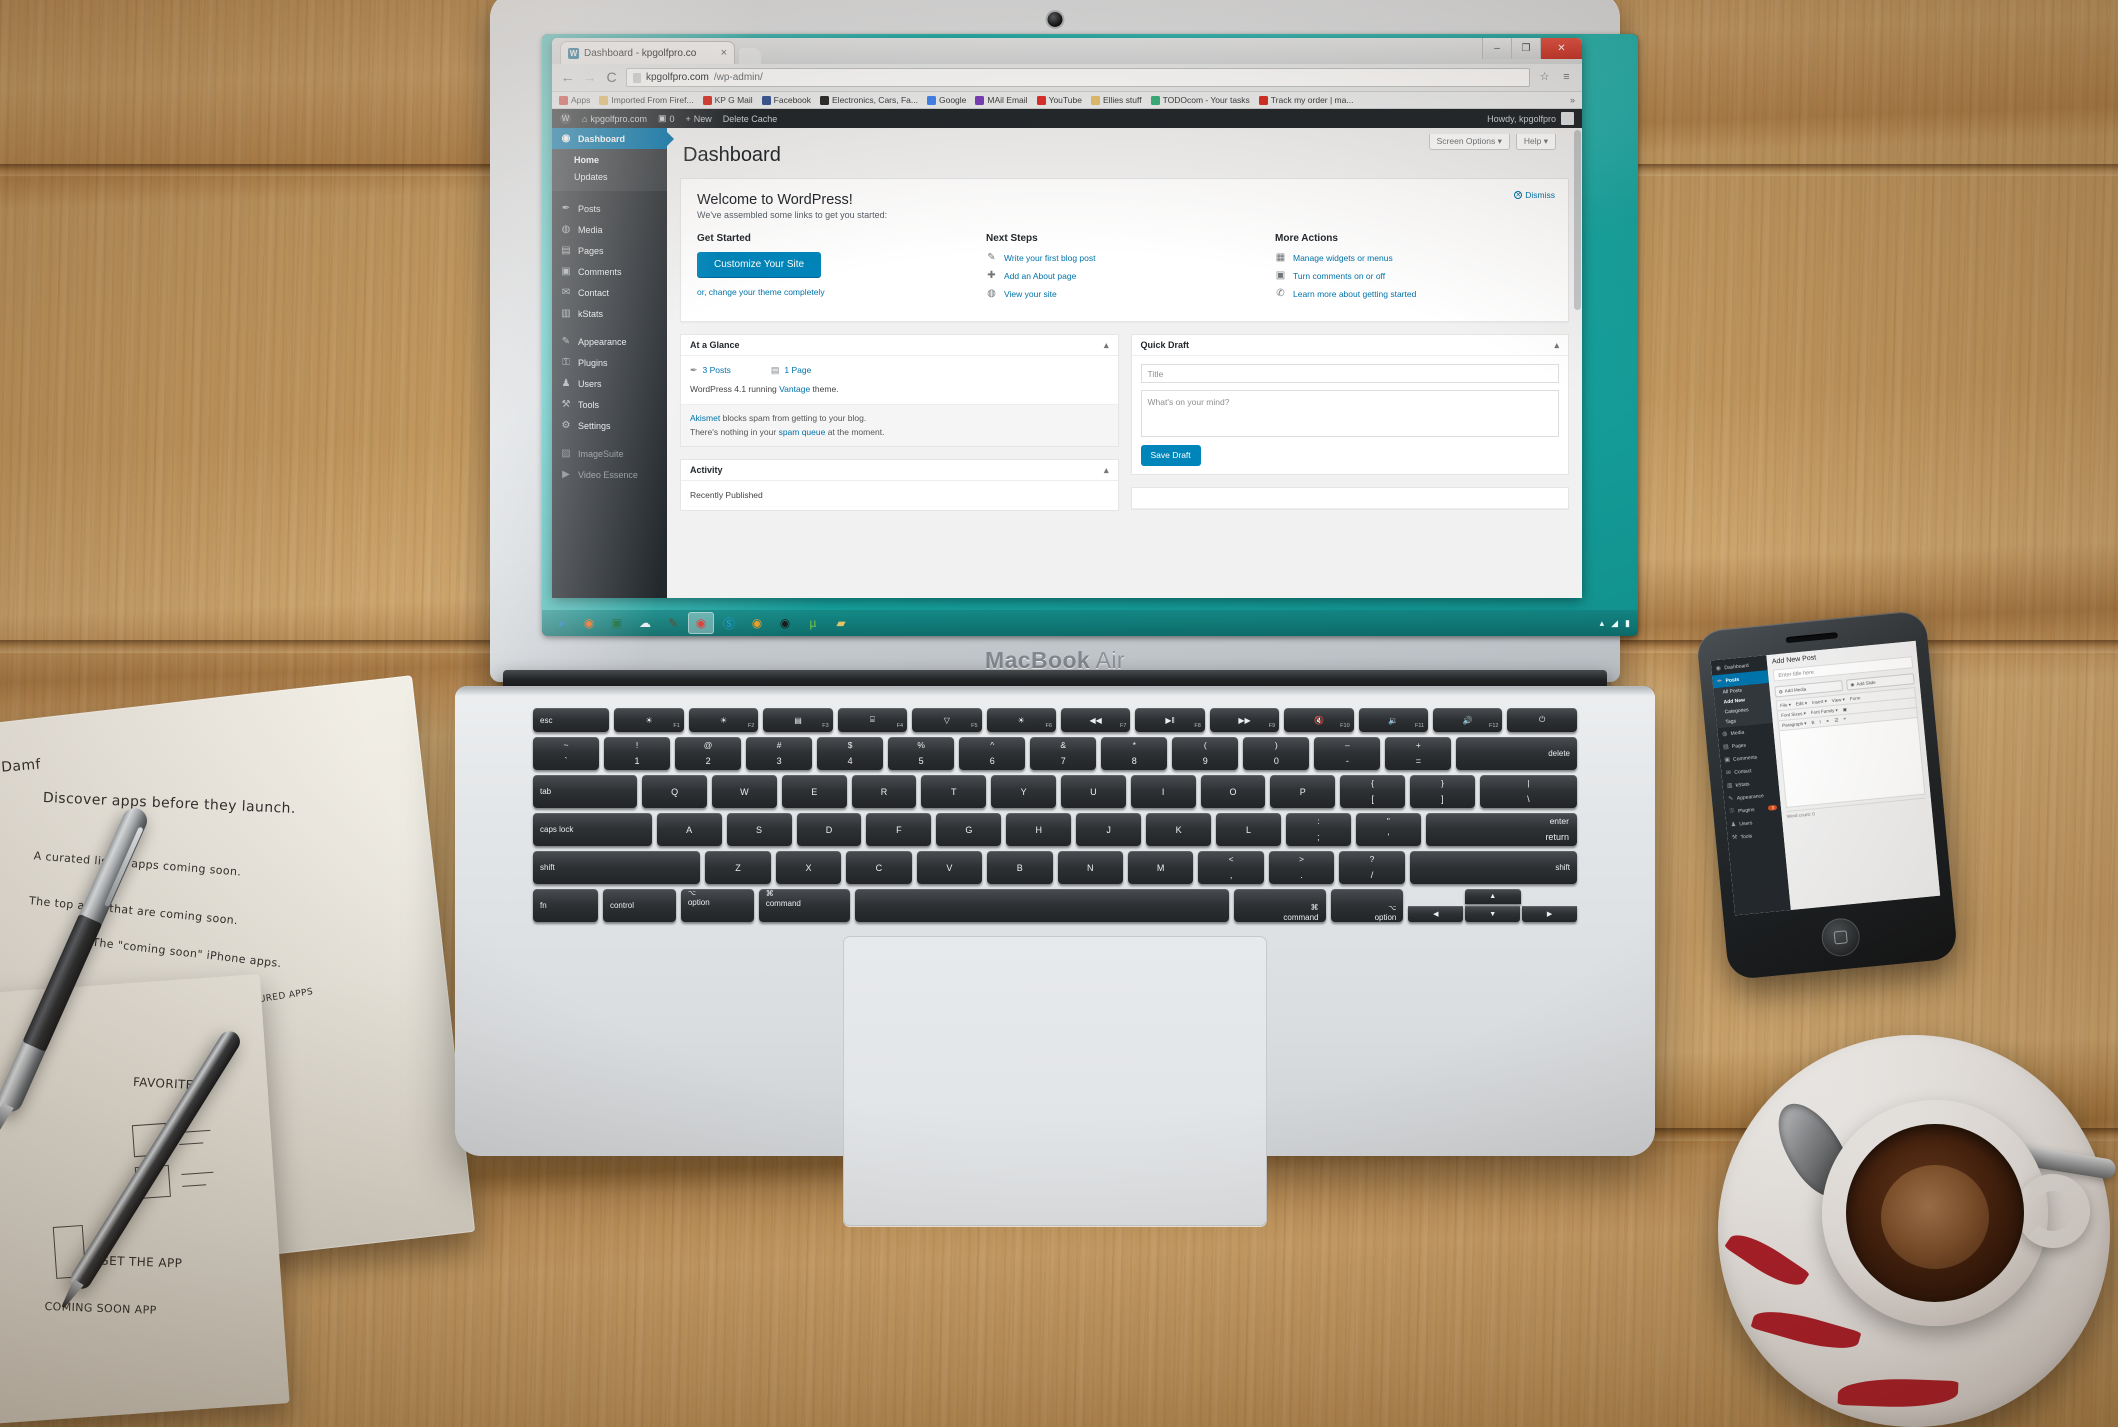 The height and width of the screenshot is (1427, 2118). What do you see at coordinates (609, 160) in the screenshot?
I see `submenu-item-home: Home` at bounding box center [609, 160].